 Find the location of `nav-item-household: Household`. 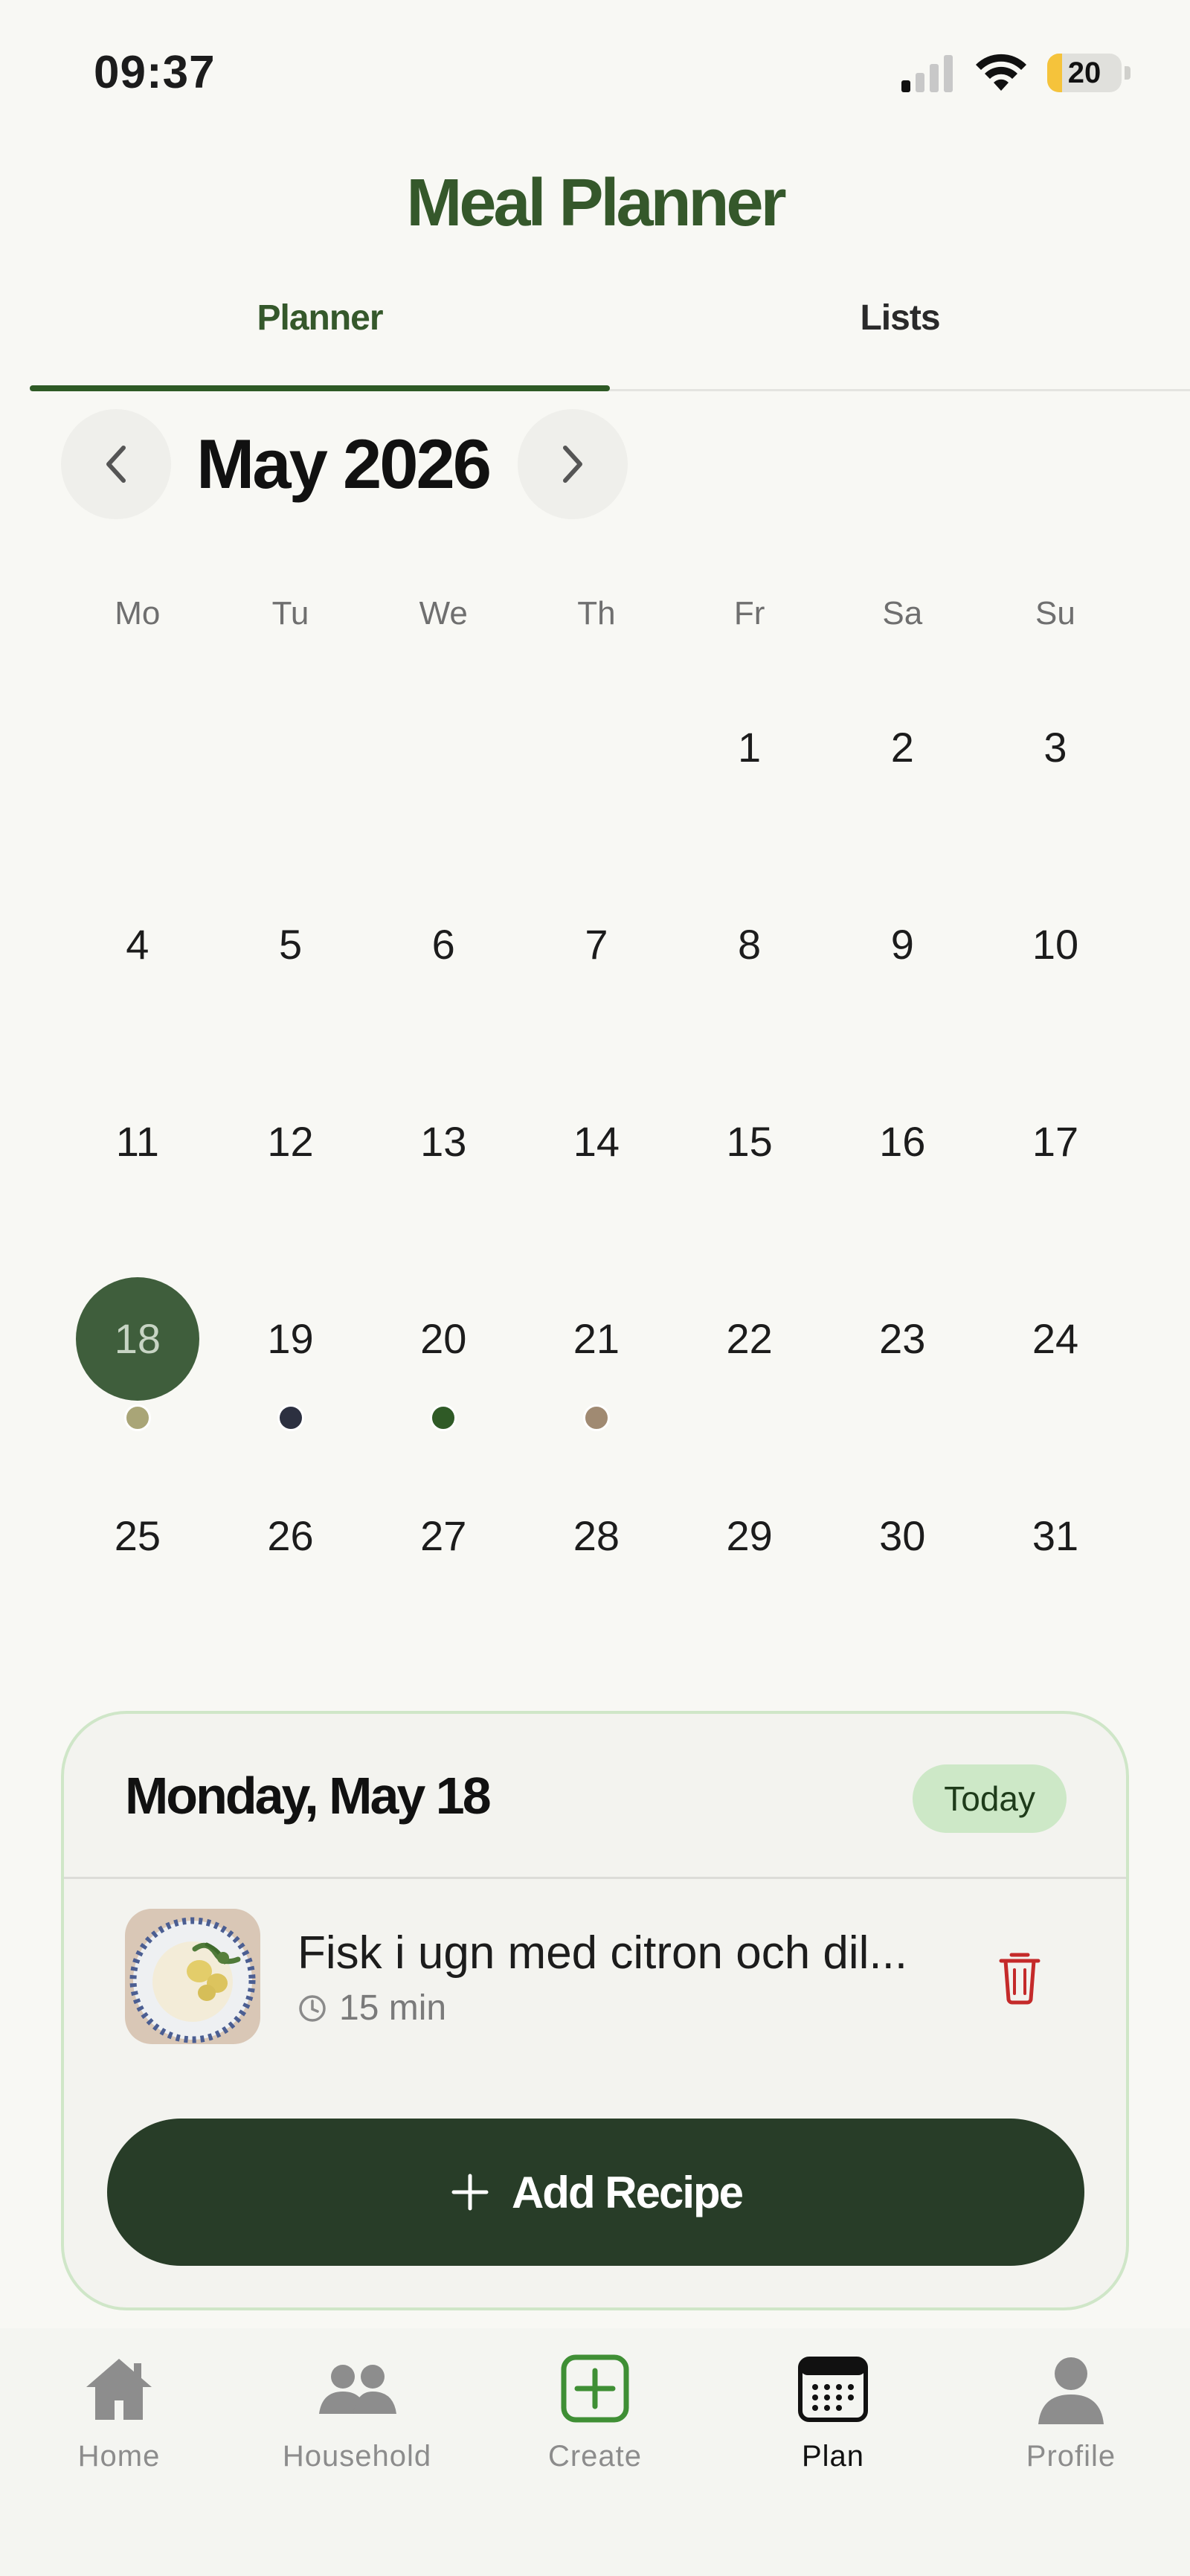

nav-item-household: Household is located at coordinates (357, 2400).